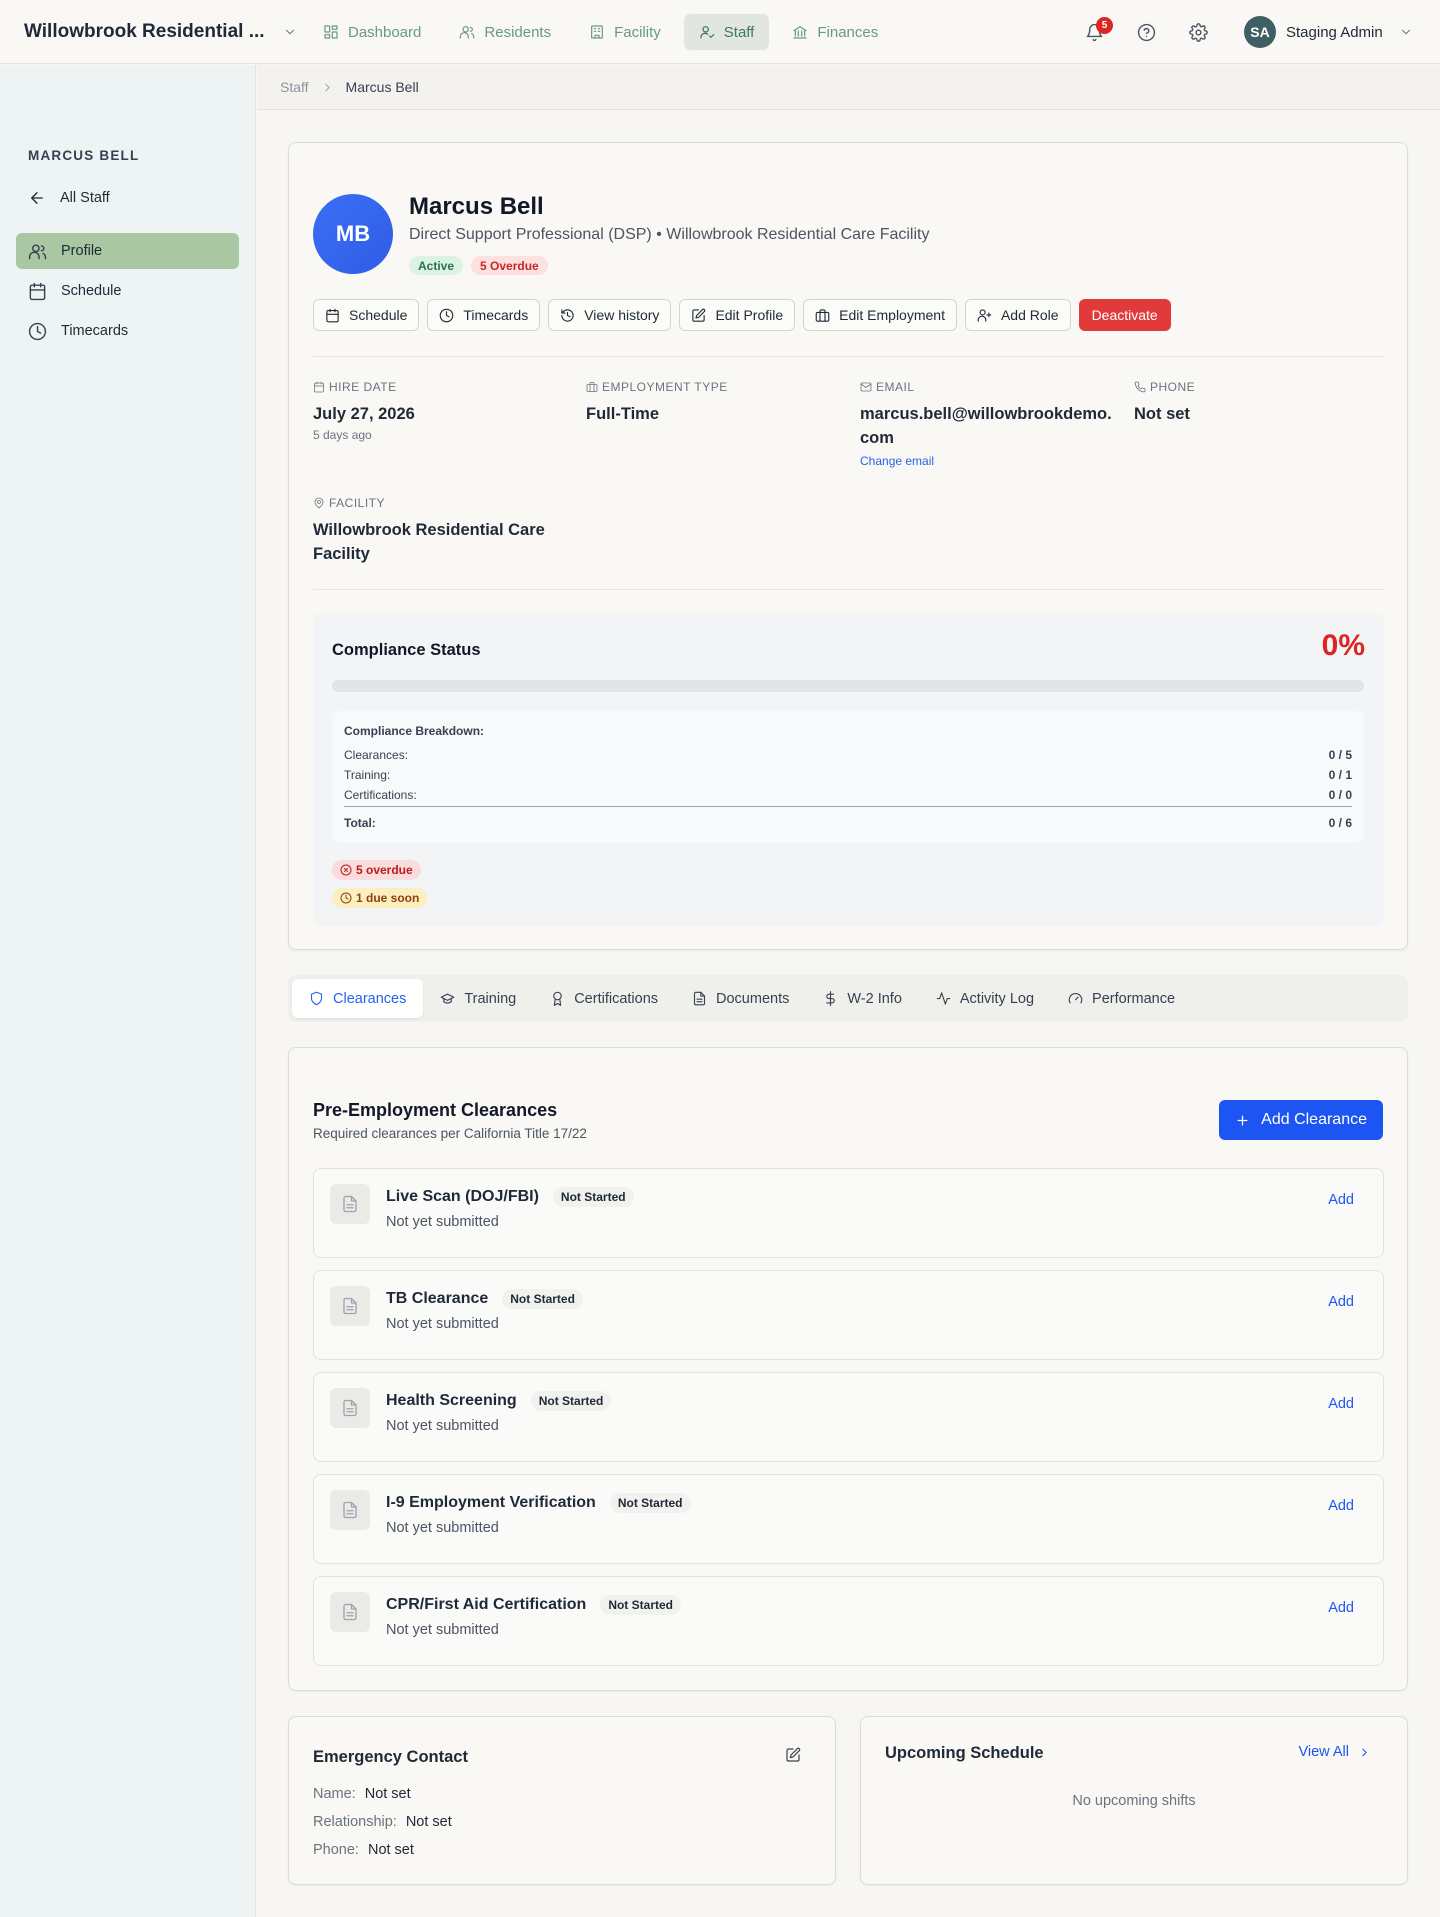 The height and width of the screenshot is (1917, 1440). I want to click on chevron-right-icon, so click(1364, 1752).